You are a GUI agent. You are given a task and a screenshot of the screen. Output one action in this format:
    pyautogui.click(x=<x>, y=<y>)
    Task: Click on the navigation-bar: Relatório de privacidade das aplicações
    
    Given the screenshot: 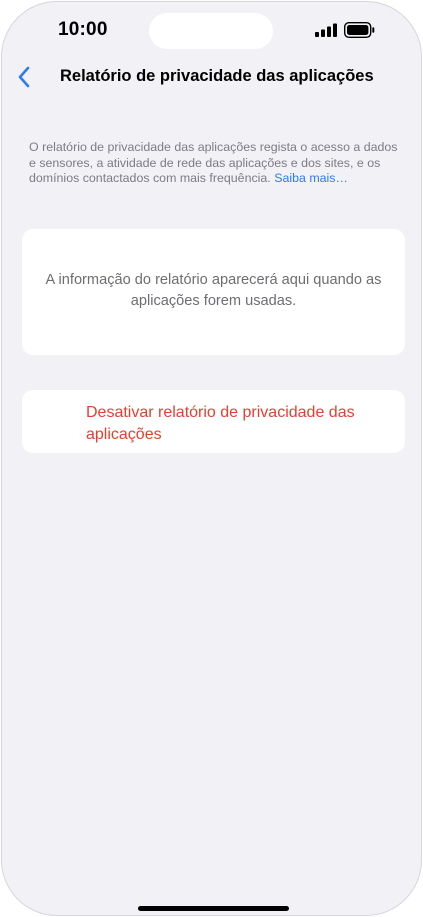 What is the action you would take?
    pyautogui.click(x=211, y=78)
    